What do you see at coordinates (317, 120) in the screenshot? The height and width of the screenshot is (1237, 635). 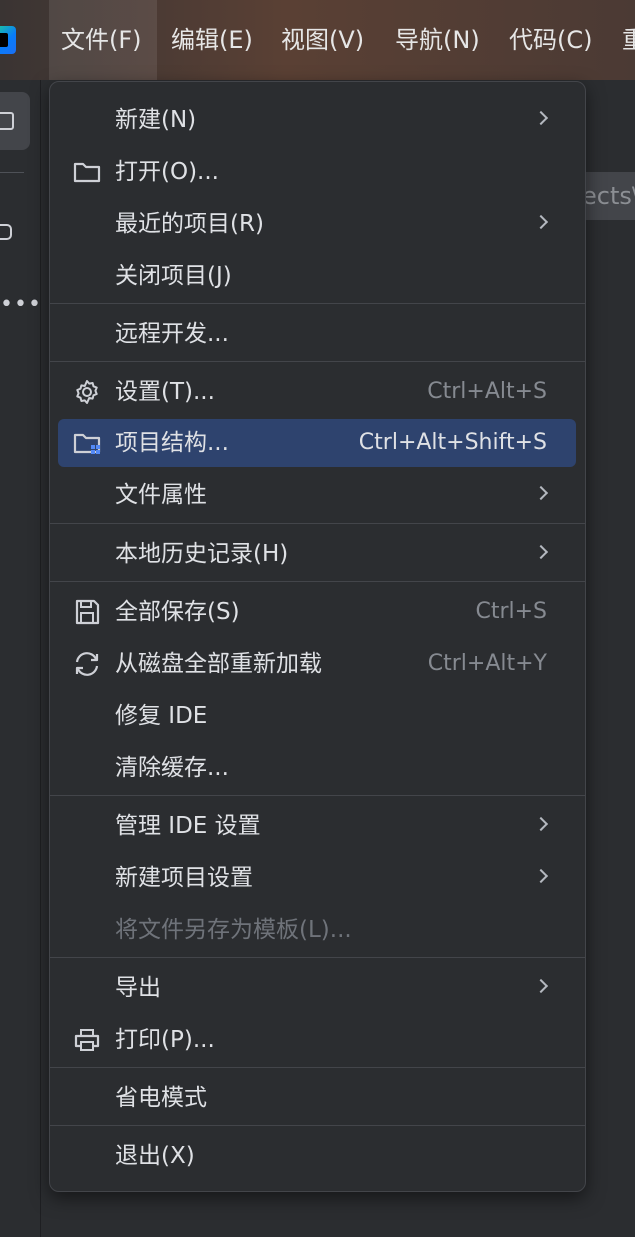 I see `menu-item-new: 新建(N)` at bounding box center [317, 120].